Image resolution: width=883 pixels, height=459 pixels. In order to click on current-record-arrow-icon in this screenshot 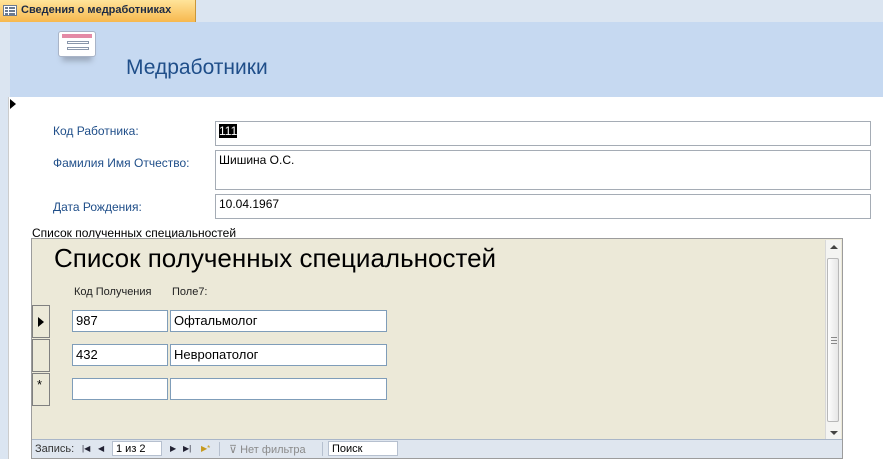, I will do `click(13, 104)`.